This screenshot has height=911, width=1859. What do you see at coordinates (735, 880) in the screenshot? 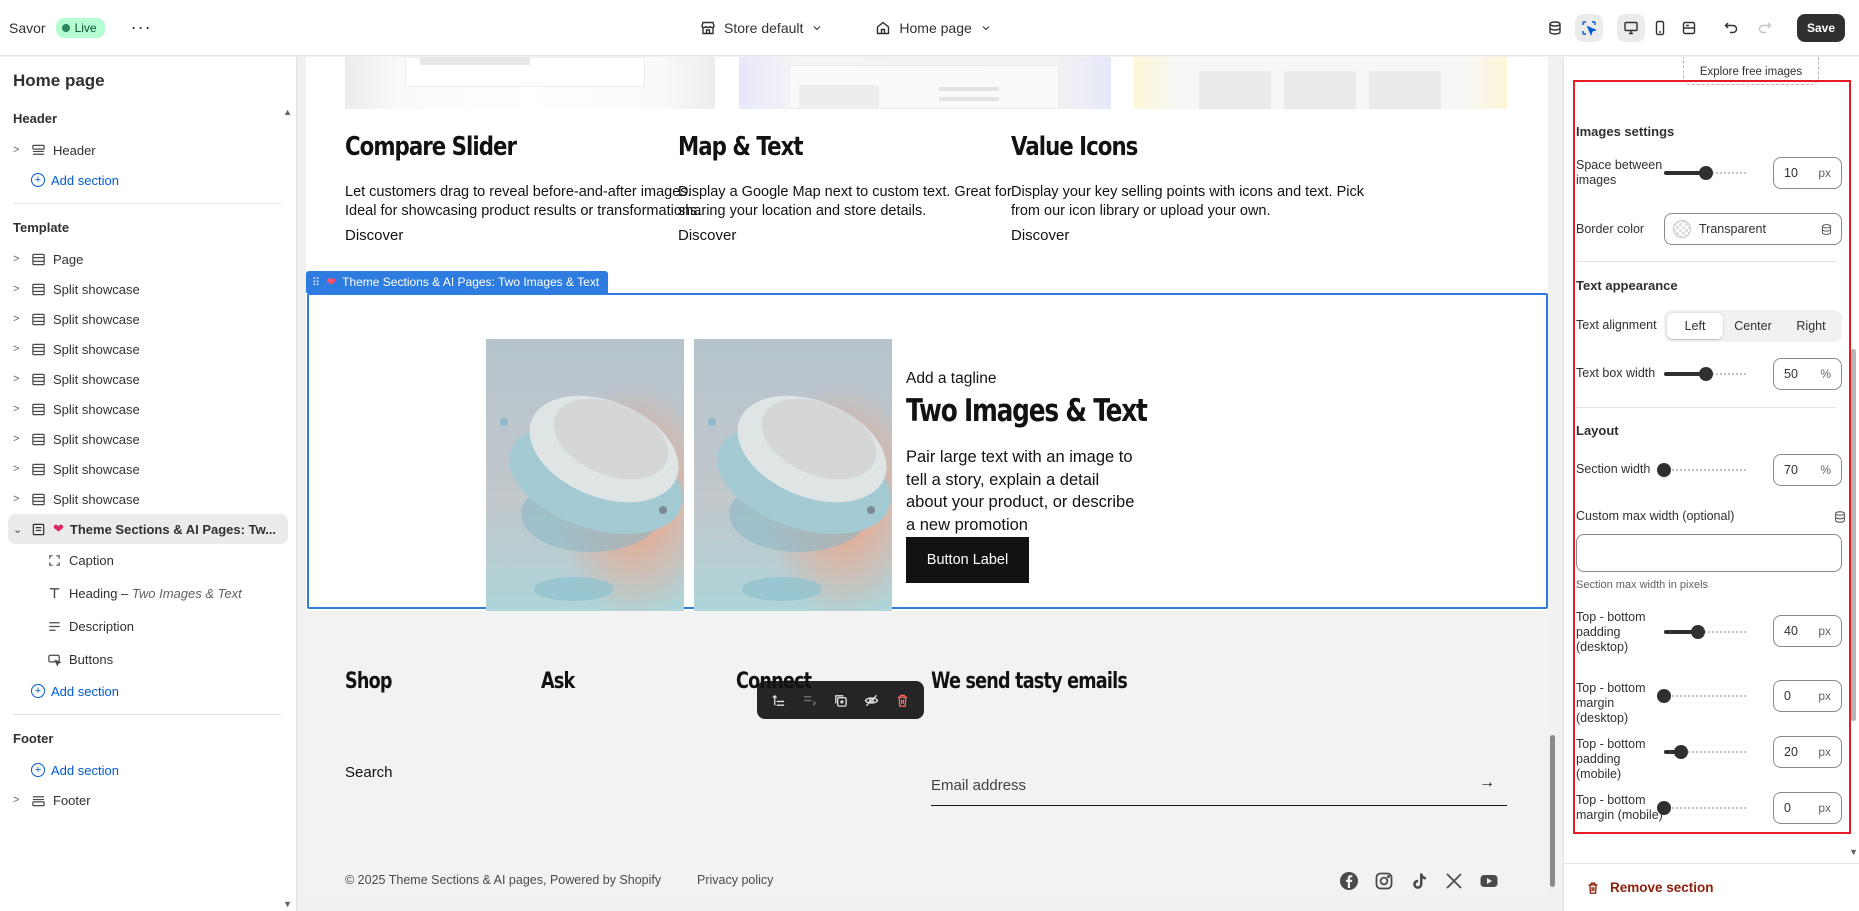
I see `privacy-policy-link: Privacy policy` at bounding box center [735, 880].